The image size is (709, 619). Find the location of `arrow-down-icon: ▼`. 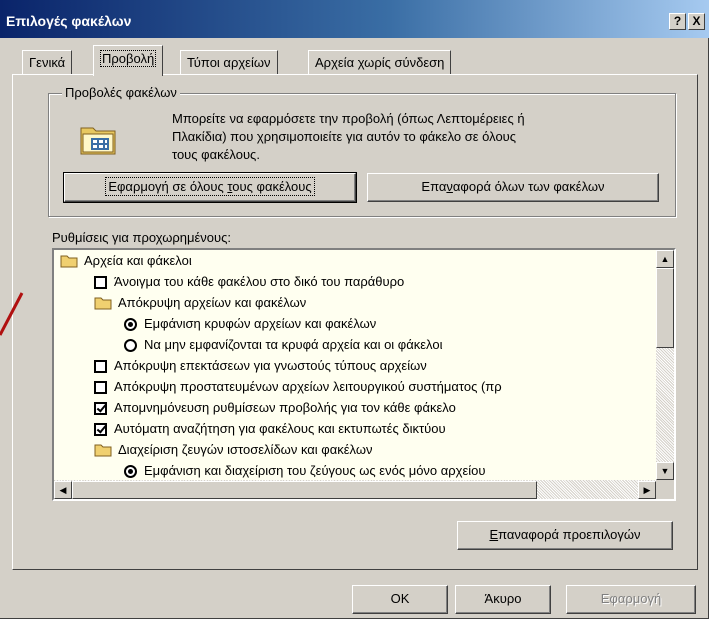

arrow-down-icon: ▼ is located at coordinates (665, 471).